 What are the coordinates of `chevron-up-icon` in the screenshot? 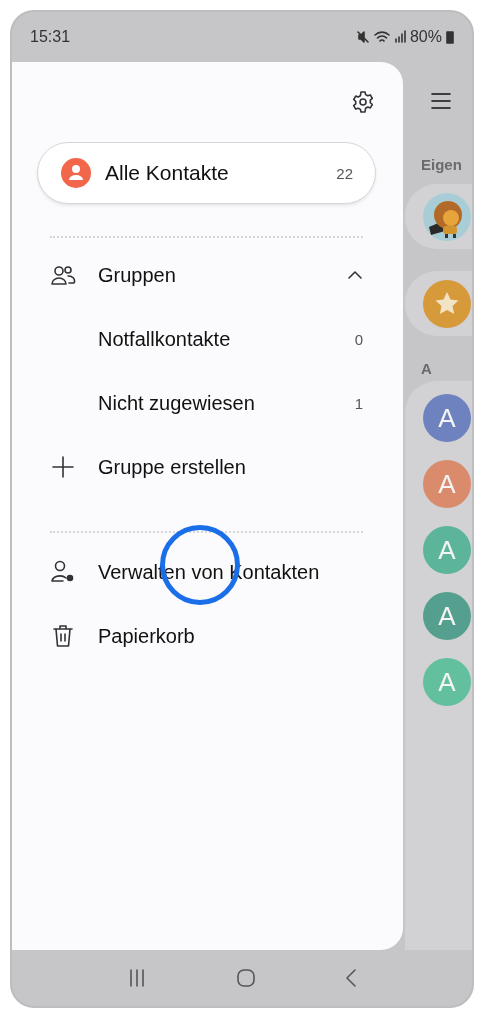 It's located at (355, 275).